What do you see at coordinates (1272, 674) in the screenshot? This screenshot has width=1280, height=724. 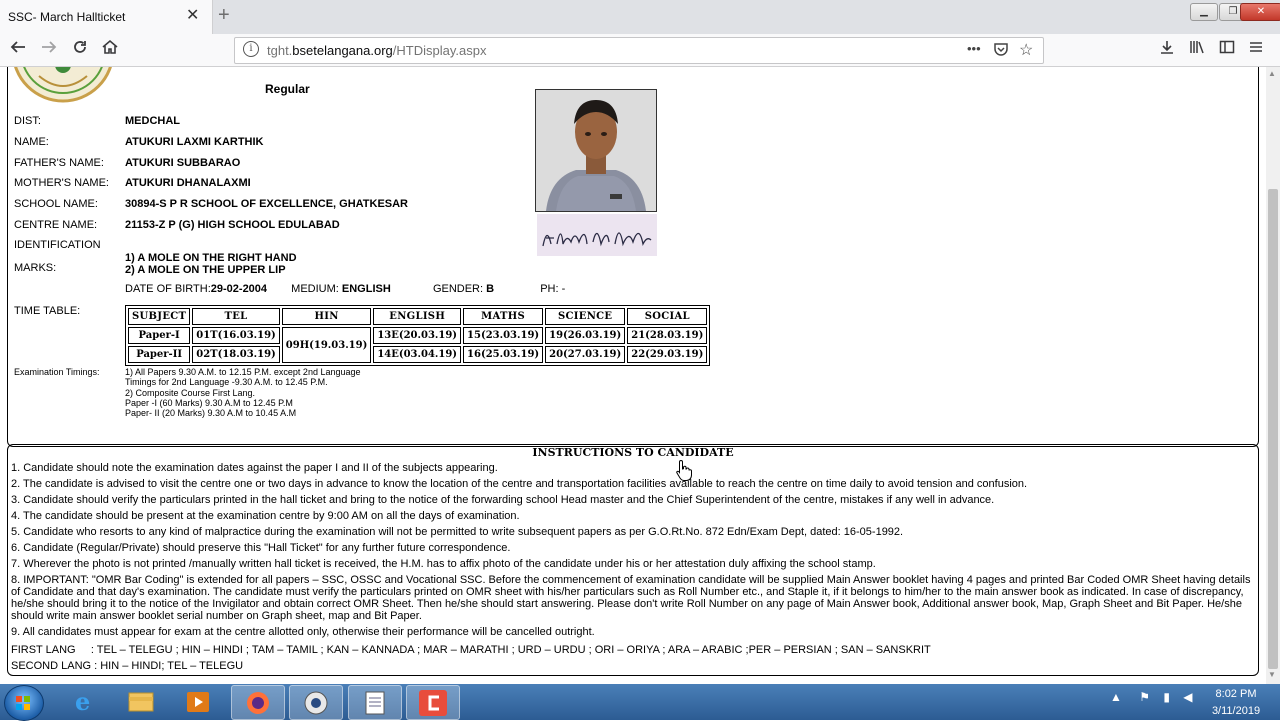 I see `scroll-down-icon: ▼` at bounding box center [1272, 674].